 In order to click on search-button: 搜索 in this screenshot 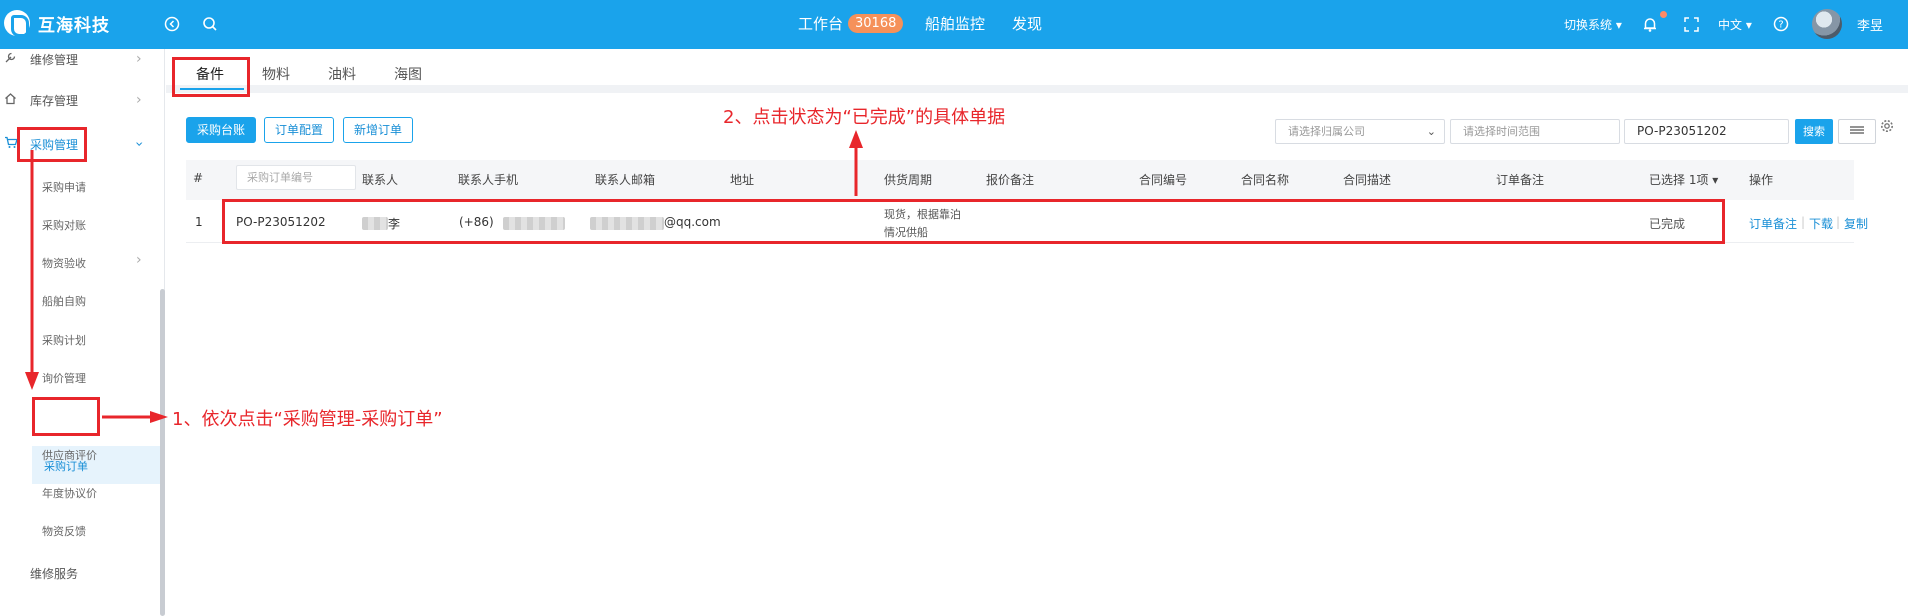, I will do `click(1814, 131)`.